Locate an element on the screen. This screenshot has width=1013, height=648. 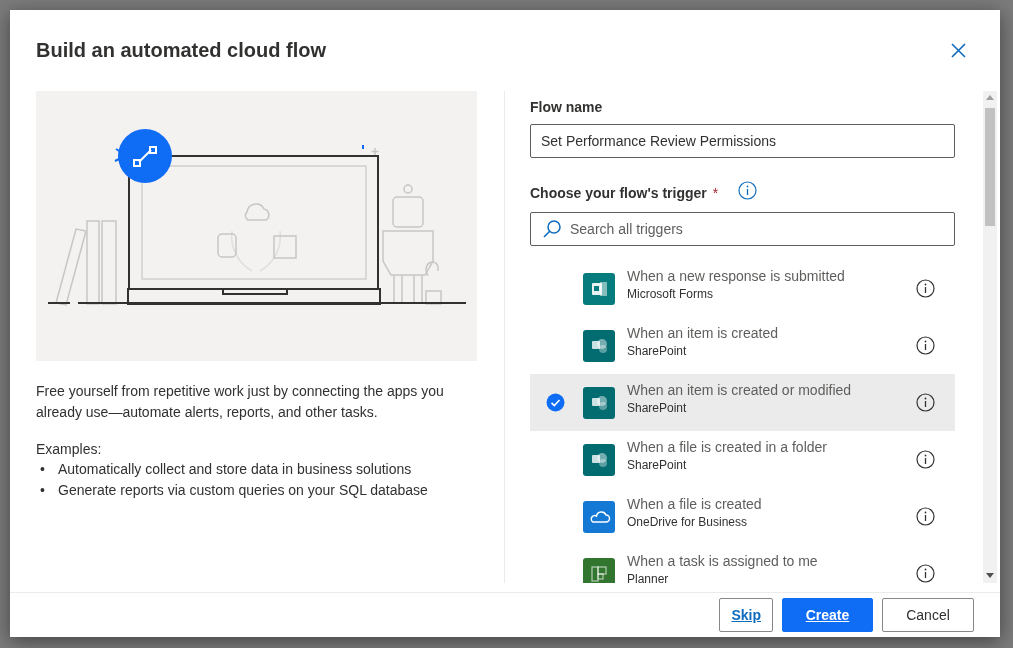
trigger-item: When a file is created OneDrive for Business is located at coordinates (742, 516).